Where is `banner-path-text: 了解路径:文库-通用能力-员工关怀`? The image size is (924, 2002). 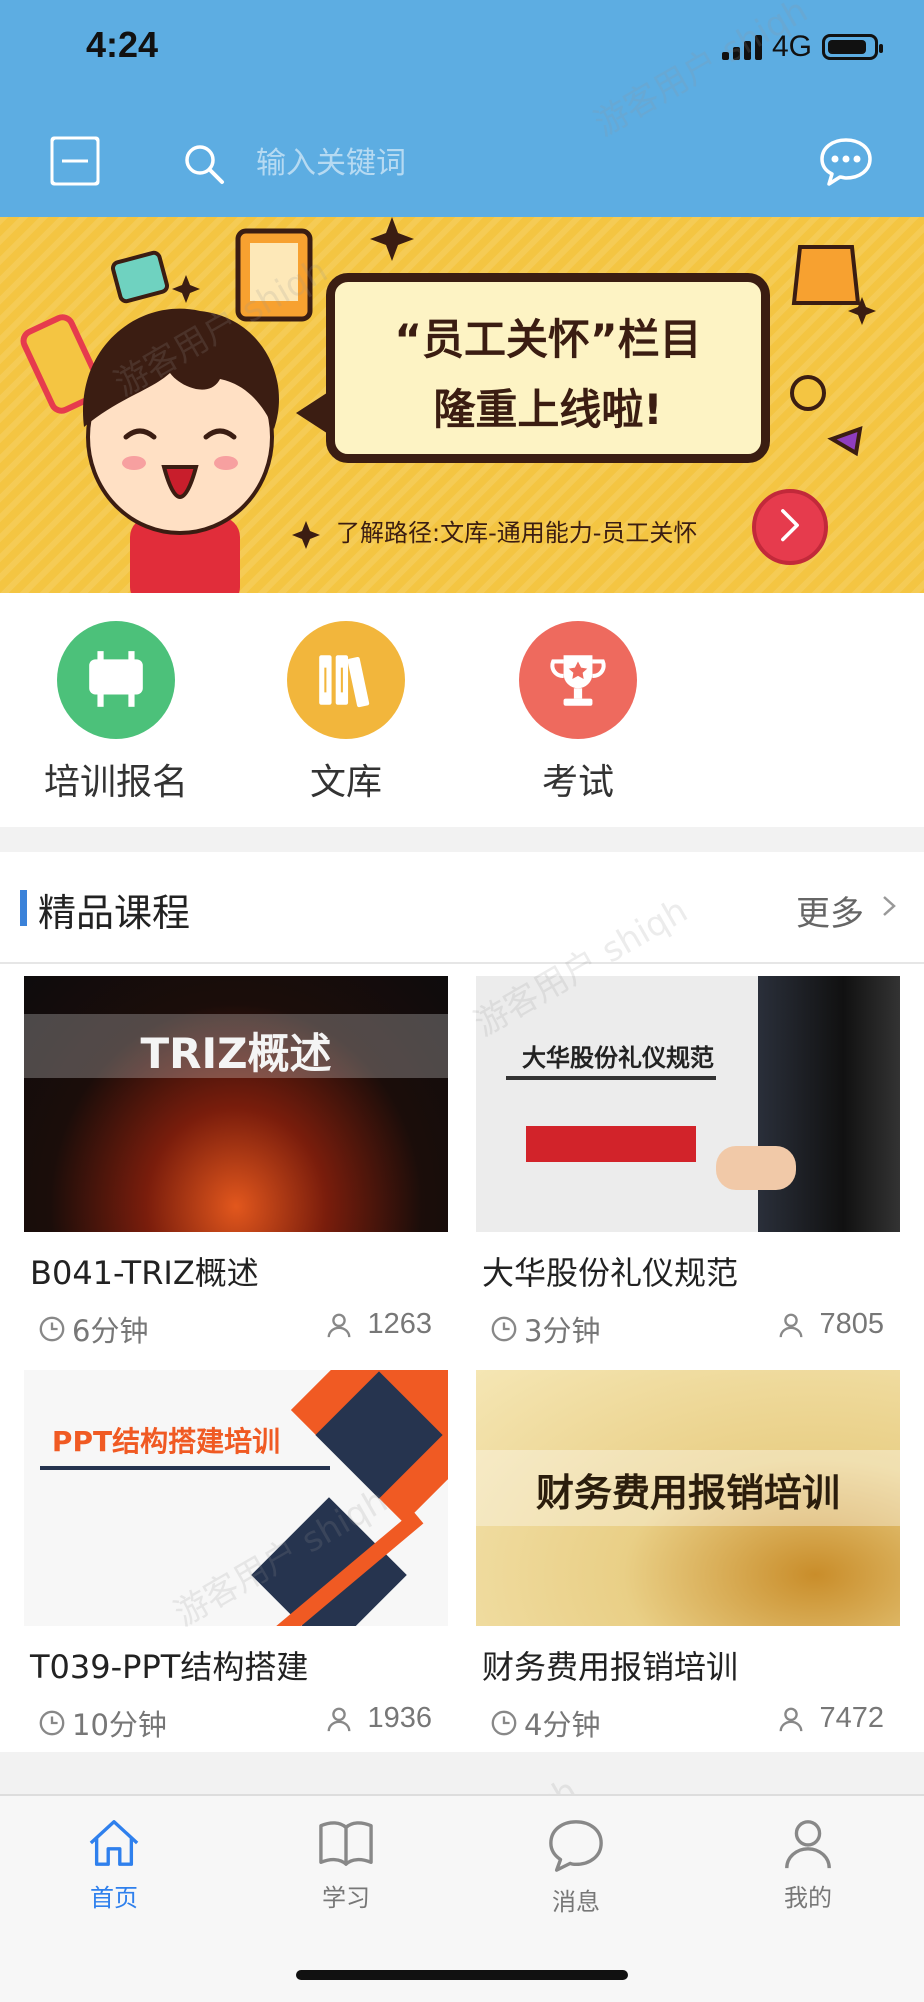
banner-path-text: 了解路径:文库-通用能力-员工关怀 is located at coordinates (517, 533).